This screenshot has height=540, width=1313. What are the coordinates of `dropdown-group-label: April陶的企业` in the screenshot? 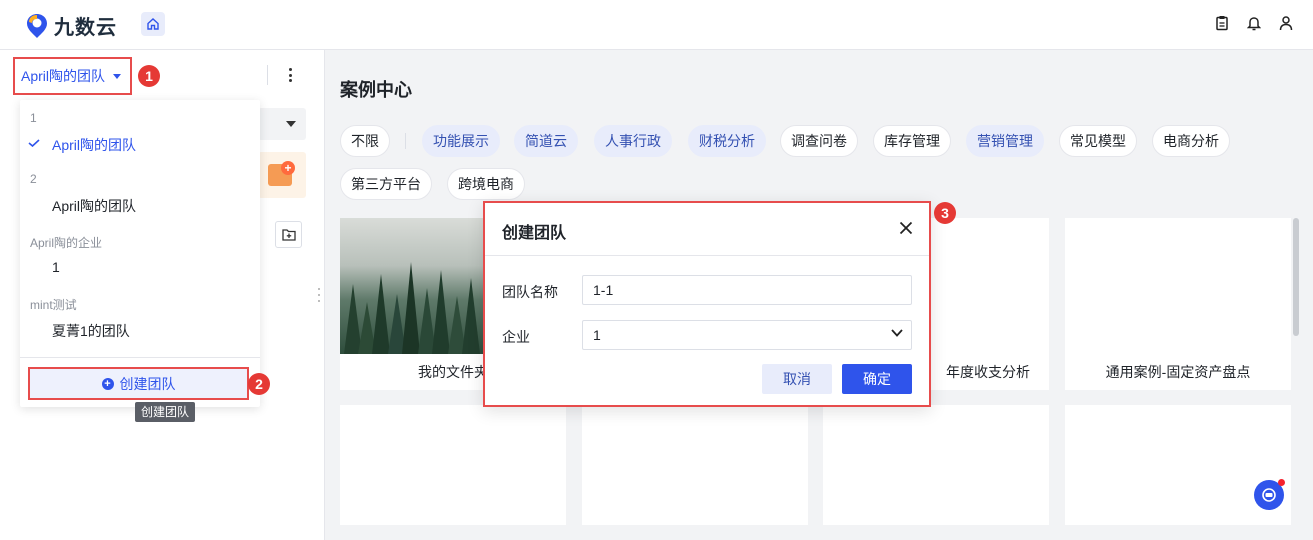 It's located at (66, 243).